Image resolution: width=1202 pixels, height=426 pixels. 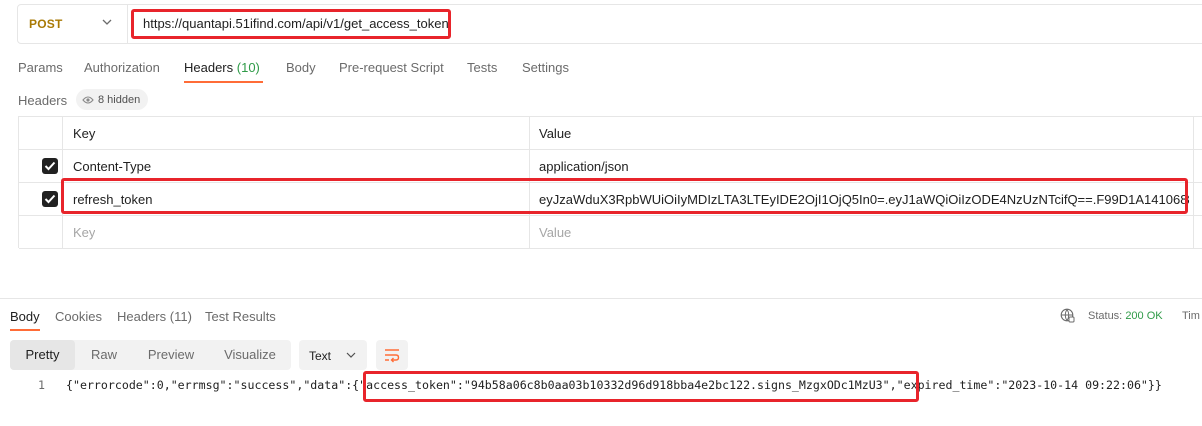 I want to click on method-select: POST, so click(x=73, y=24).